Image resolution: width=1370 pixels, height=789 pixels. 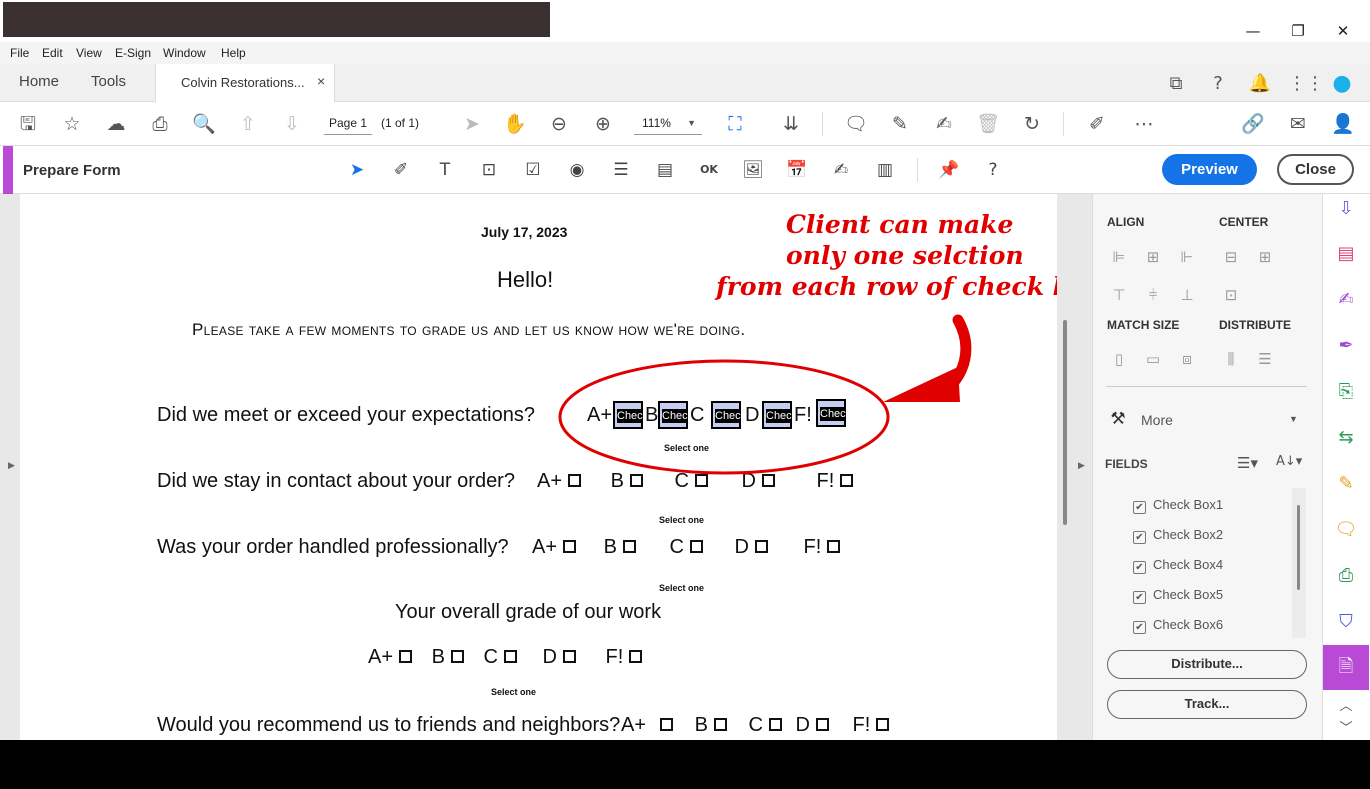 I want to click on align-right-icon: ⊩, so click(x=1187, y=257).